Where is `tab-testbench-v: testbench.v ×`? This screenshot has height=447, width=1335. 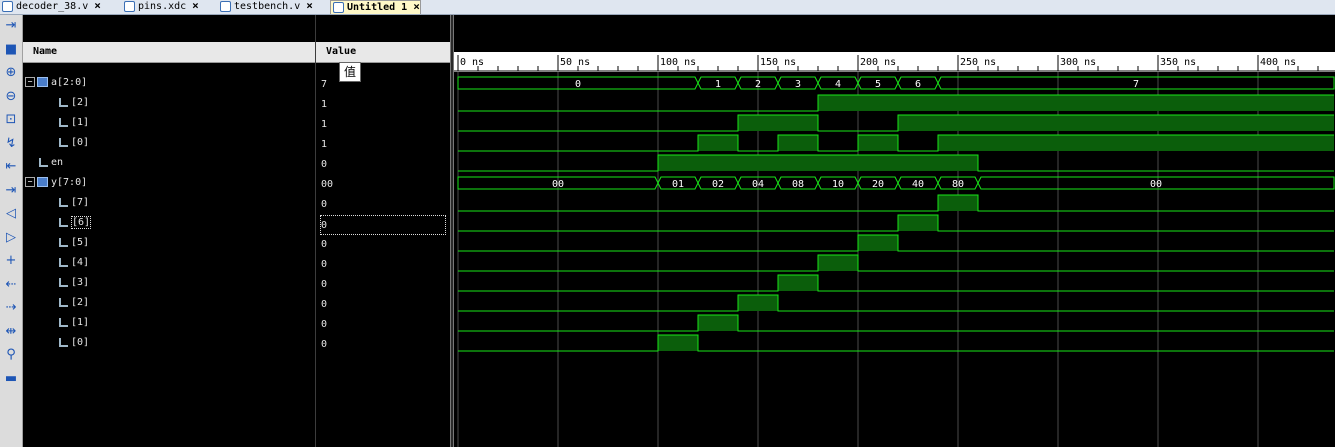 tab-testbench-v: testbench.v × is located at coordinates (265, 6).